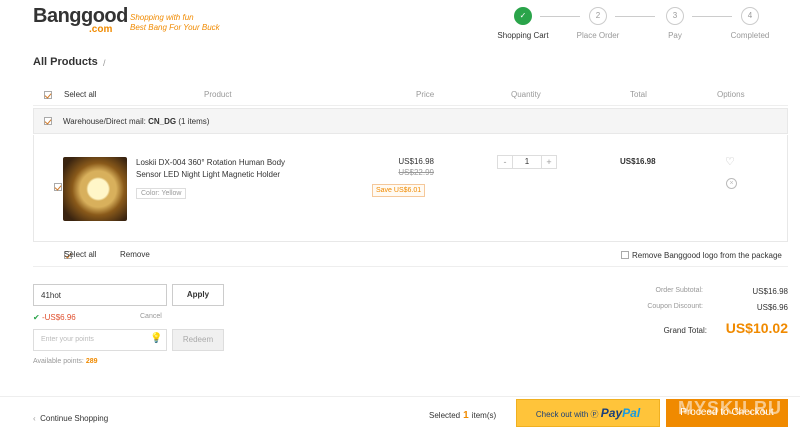  Describe the element at coordinates (161, 193) in the screenshot. I see `product-color-option: Color: Yellow` at that location.